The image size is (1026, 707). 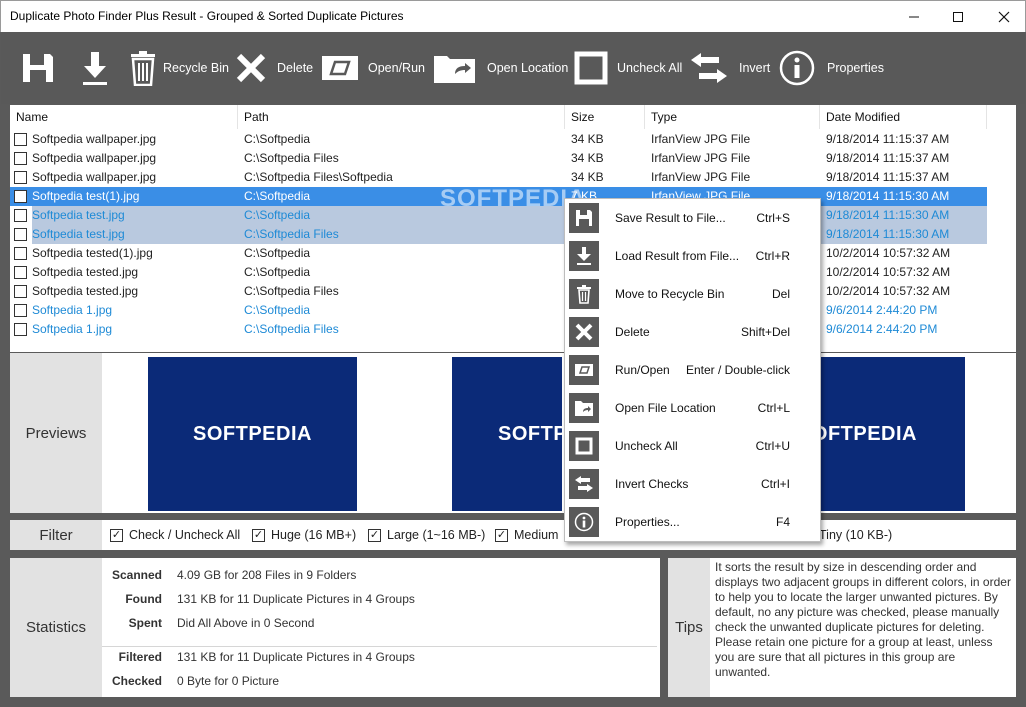 I want to click on cell-name: Softpedia test.jpg, so click(x=78, y=234).